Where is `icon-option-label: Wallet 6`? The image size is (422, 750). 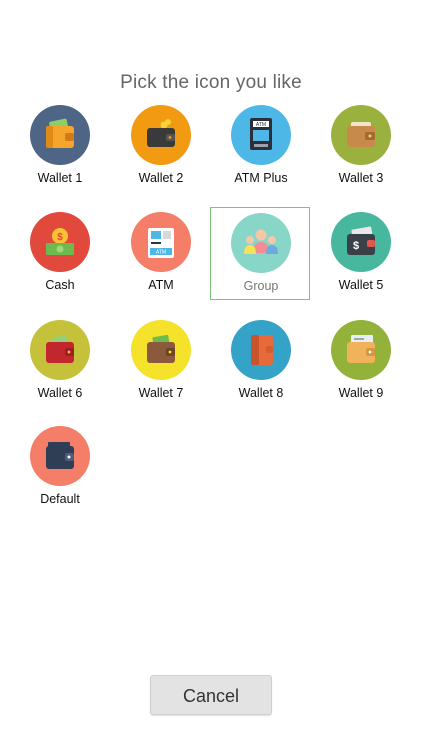
icon-option-label: Wallet 6 is located at coordinates (60, 393).